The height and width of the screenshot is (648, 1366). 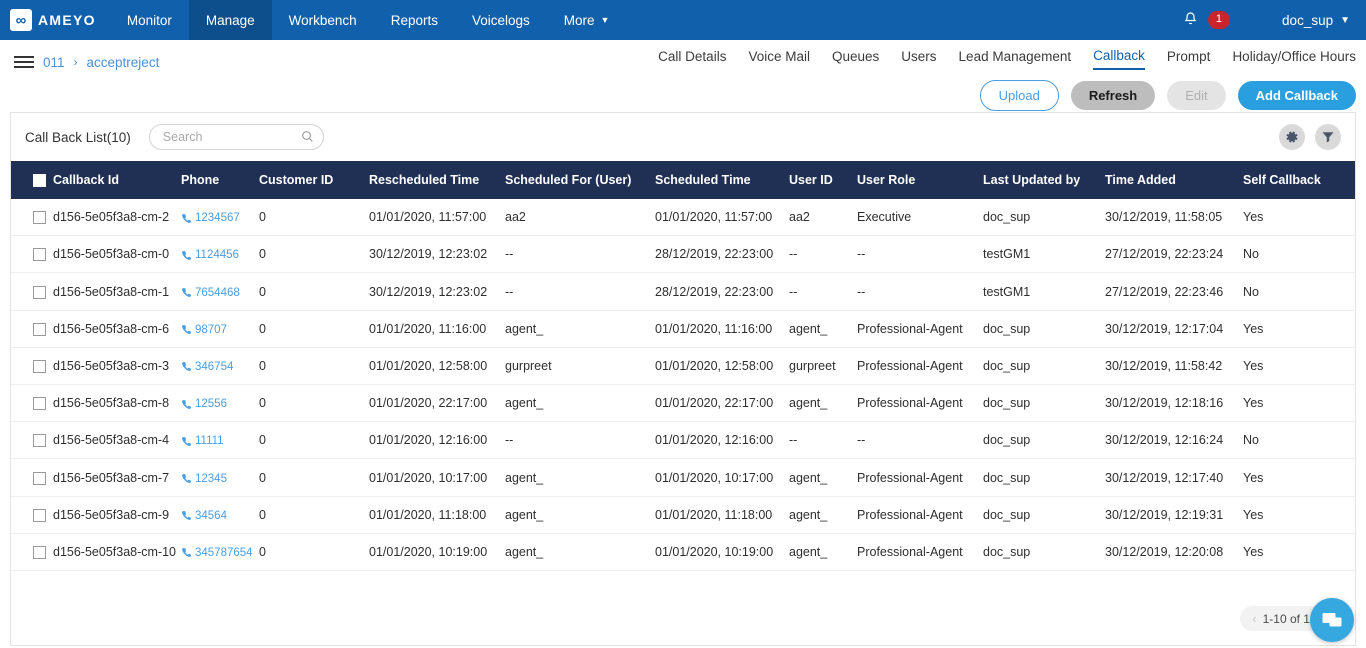 I want to click on cell-time-added: 30/12/2019, 12:20:08, so click(x=1174, y=552).